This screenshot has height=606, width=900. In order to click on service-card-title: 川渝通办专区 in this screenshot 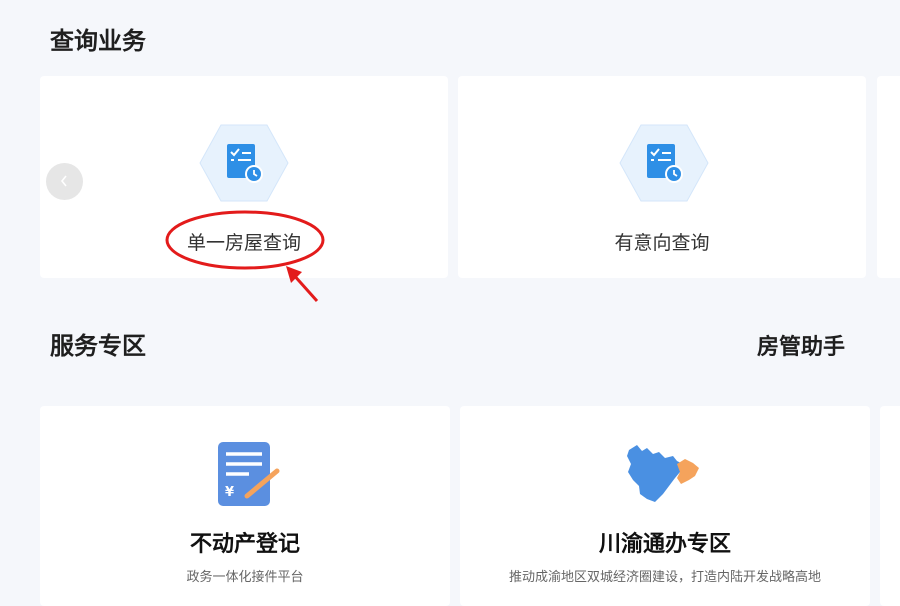, I will do `click(664, 544)`.